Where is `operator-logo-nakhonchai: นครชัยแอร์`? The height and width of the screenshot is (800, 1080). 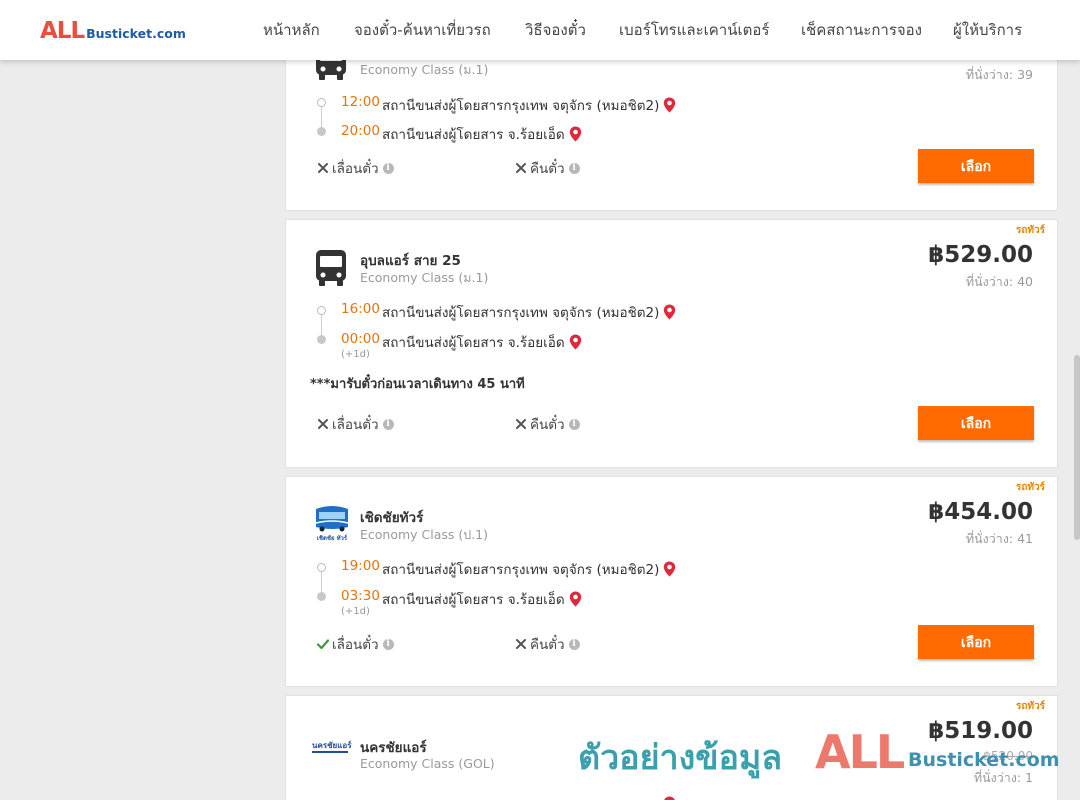
operator-logo-nakhonchai: นครชัยแอร์ is located at coordinates (332, 746).